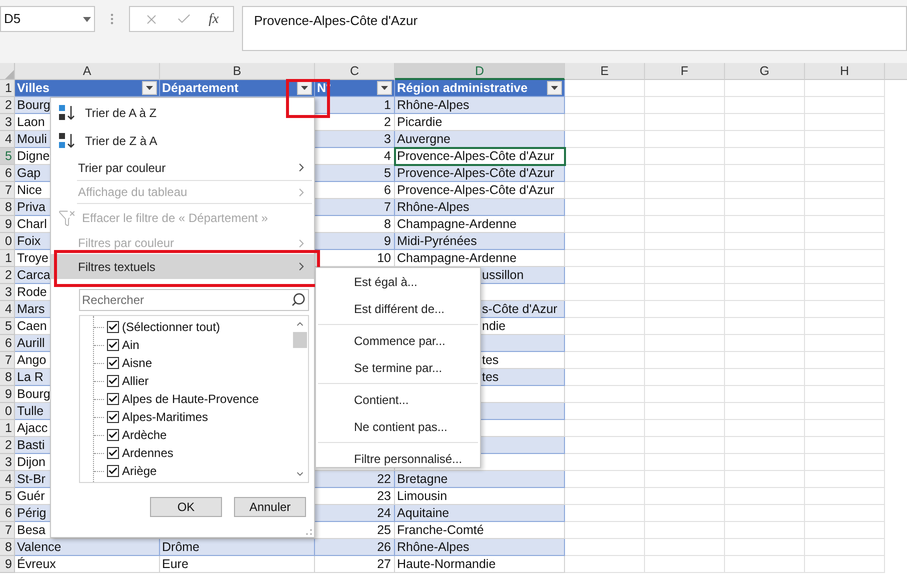 This screenshot has height=583, width=907. Describe the element at coordinates (47, 19) in the screenshot. I see `name-box: D5` at that location.